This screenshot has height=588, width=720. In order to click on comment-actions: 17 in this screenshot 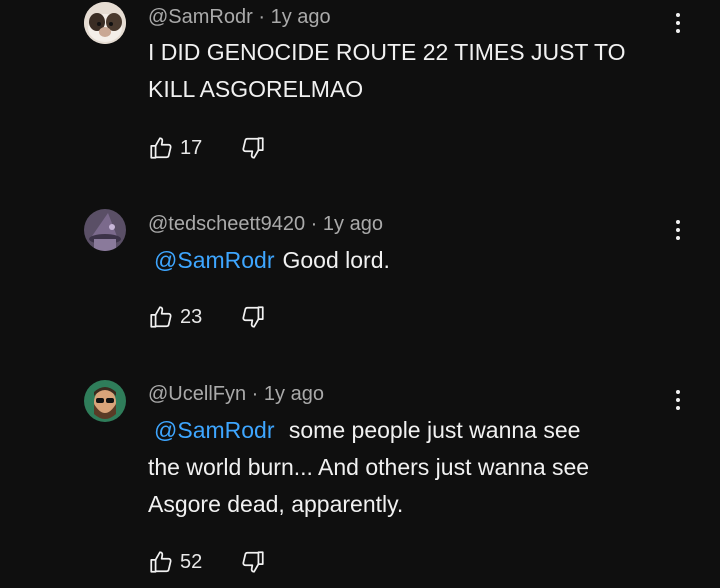, I will do `click(207, 148)`.